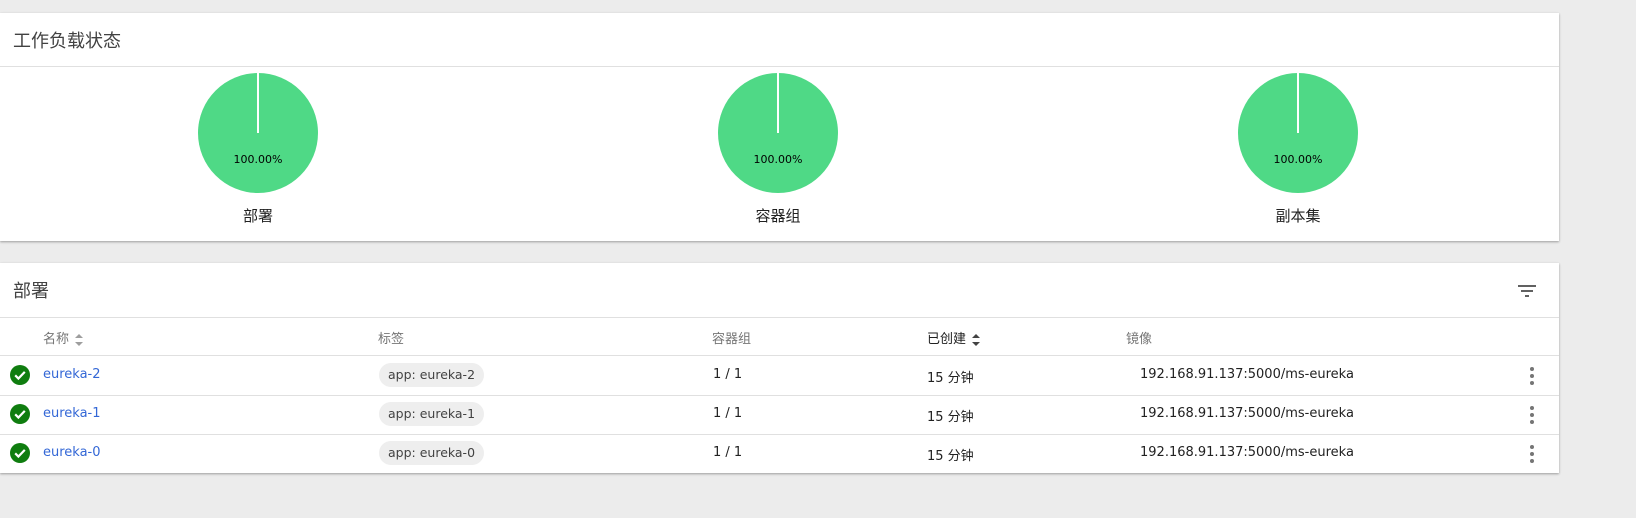 Image resolution: width=1636 pixels, height=518 pixels. I want to click on filter-button, so click(1527, 291).